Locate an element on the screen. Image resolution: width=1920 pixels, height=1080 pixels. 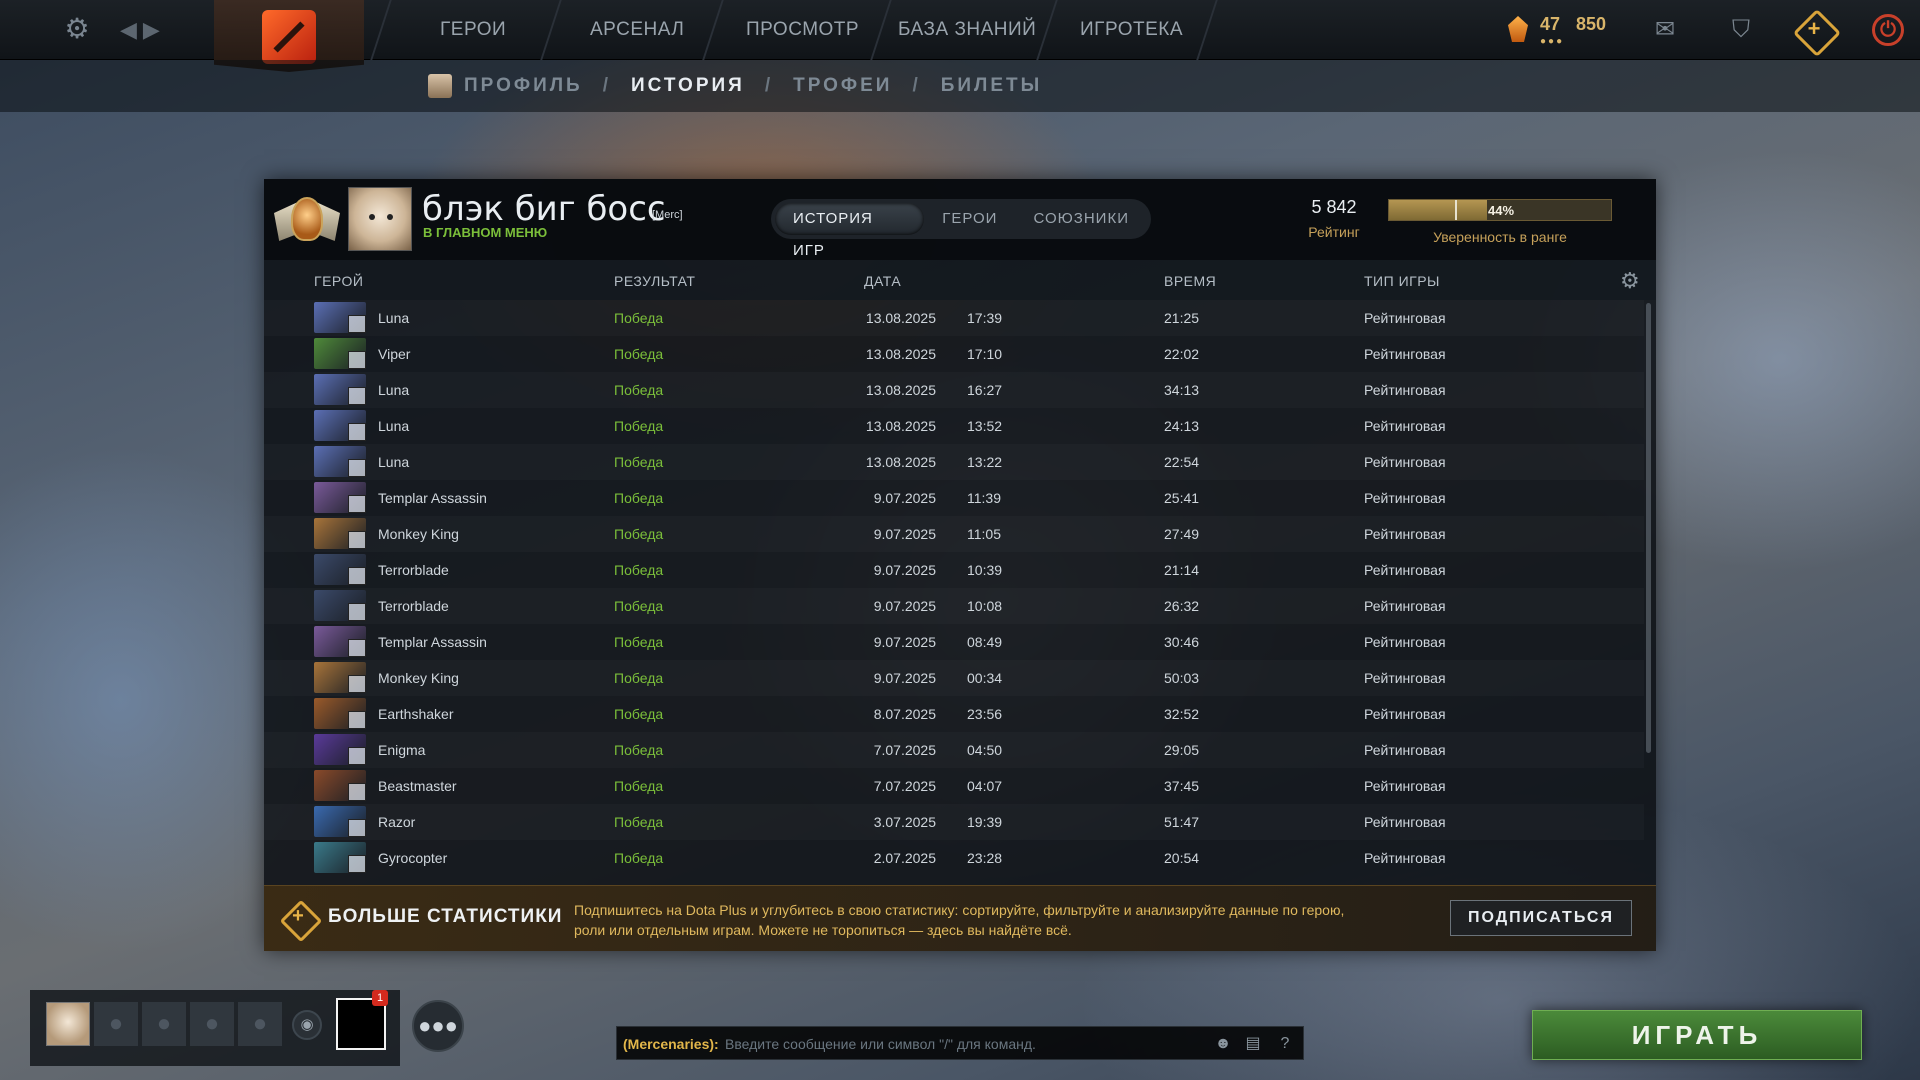
hero-name: Monkey King is located at coordinates (418, 678).